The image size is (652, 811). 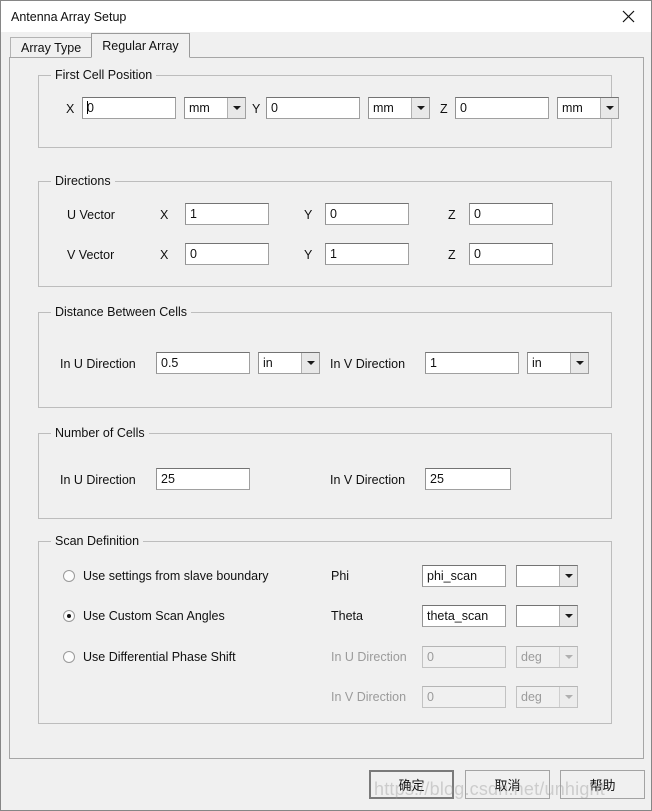 I want to click on dialog-footer: 确定 取消 帮助, so click(x=326, y=784).